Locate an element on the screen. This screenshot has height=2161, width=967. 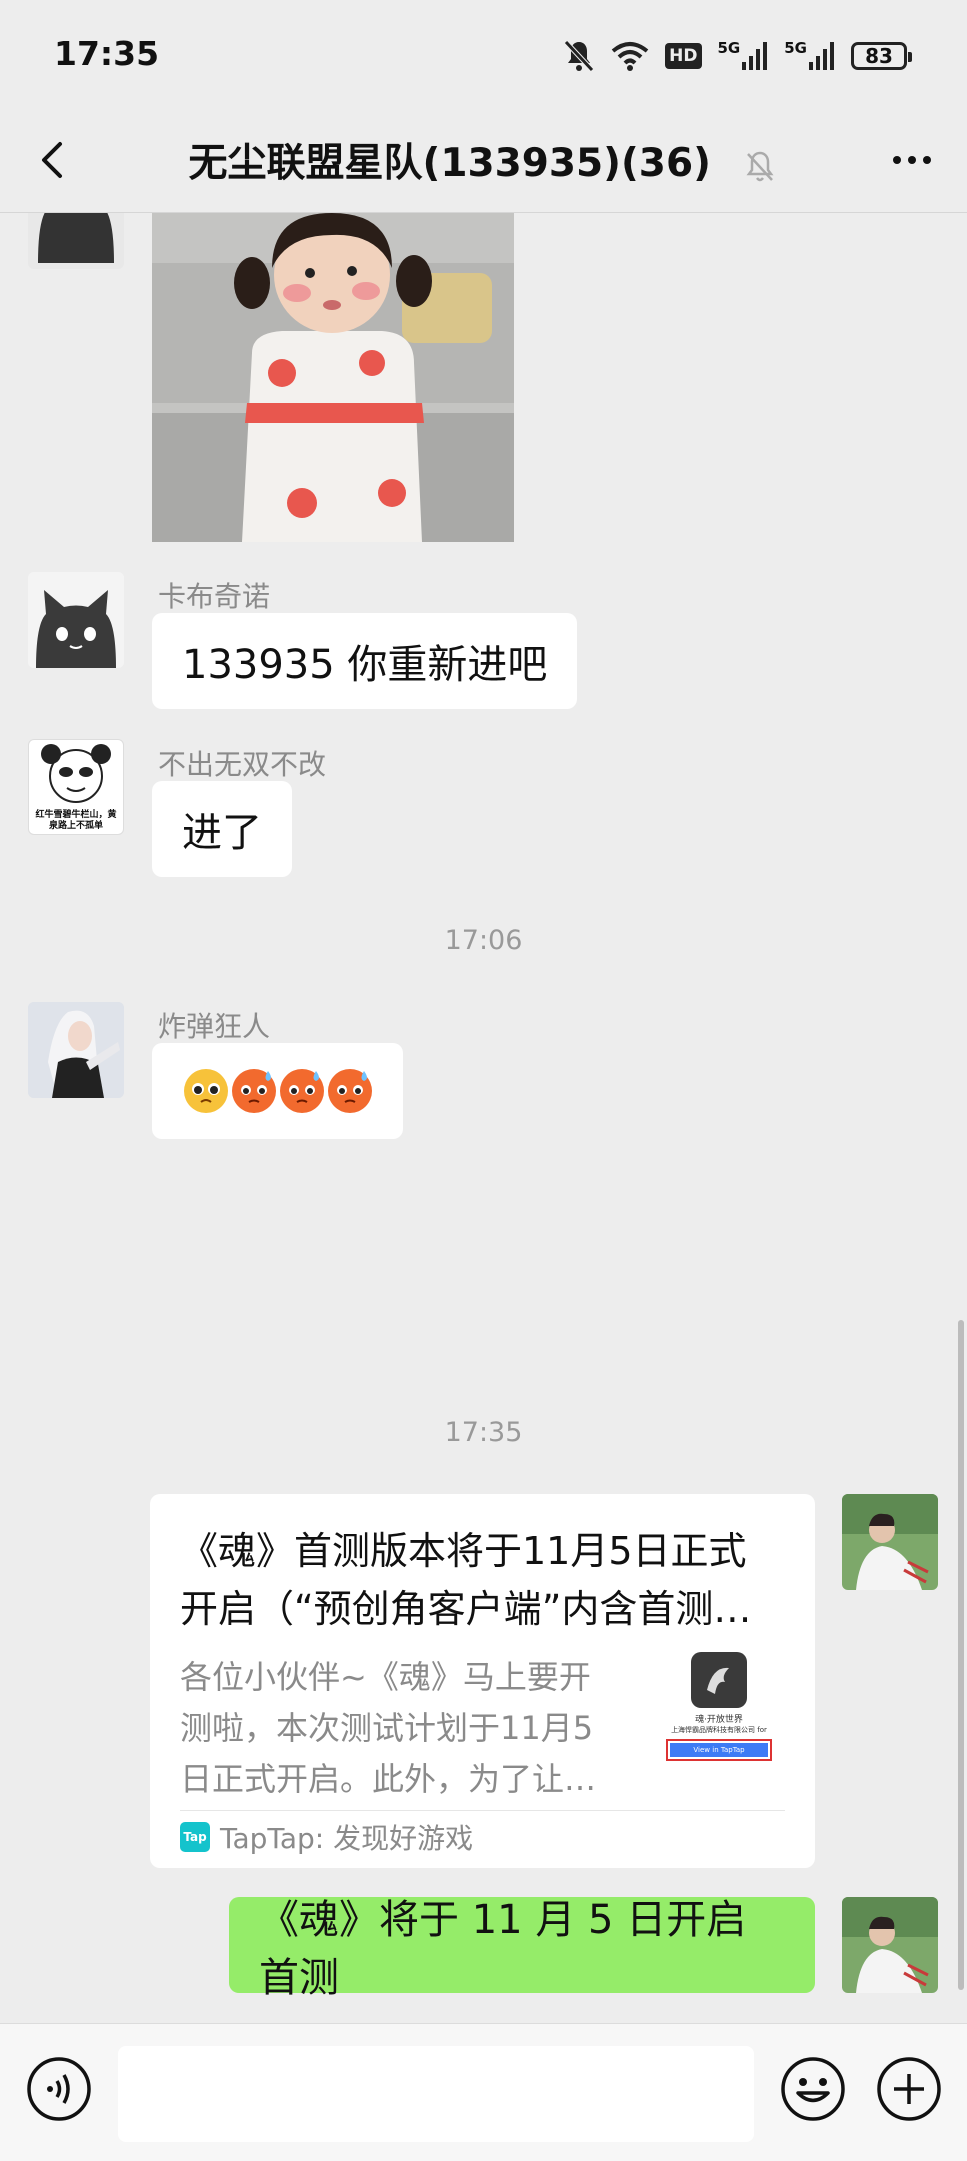
message-text: 133935 你重新进吧 is located at coordinates (365, 665).